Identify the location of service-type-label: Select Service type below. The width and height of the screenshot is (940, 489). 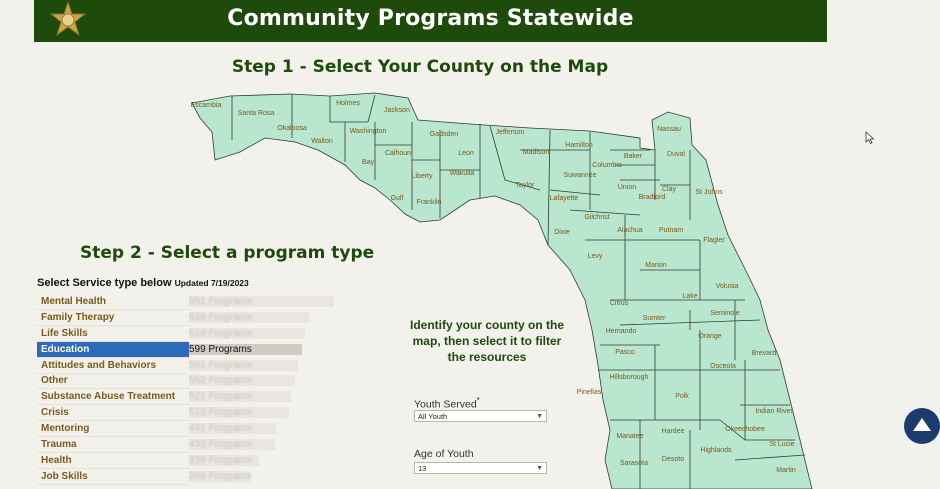
(104, 283).